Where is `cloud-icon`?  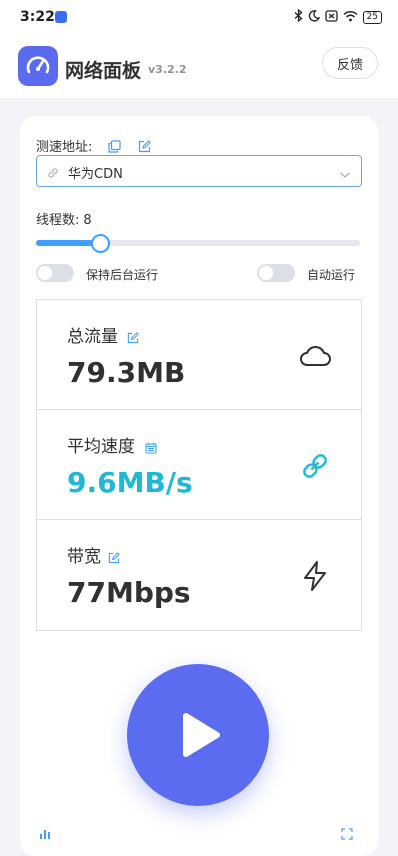 cloud-icon is located at coordinates (315, 356).